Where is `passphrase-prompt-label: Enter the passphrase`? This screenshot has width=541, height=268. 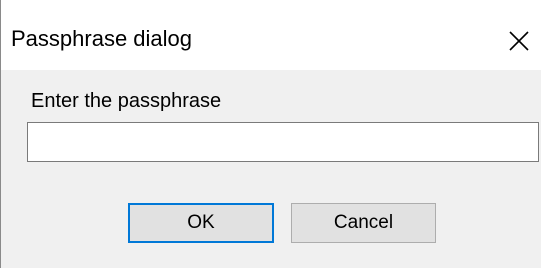 passphrase-prompt-label: Enter the passphrase is located at coordinates (126, 101).